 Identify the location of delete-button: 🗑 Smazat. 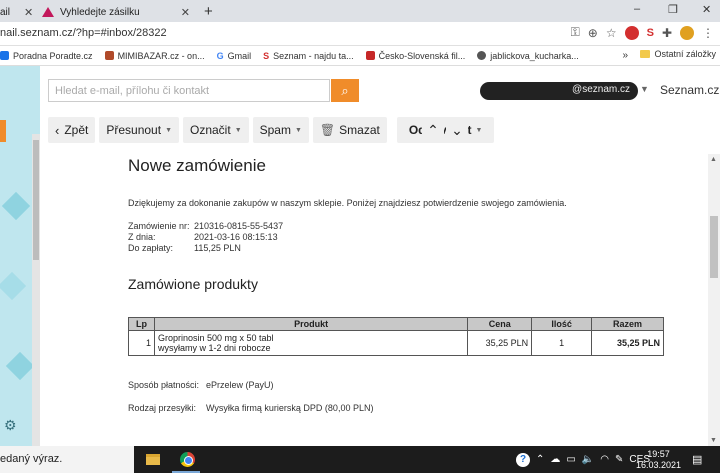
(349, 130).